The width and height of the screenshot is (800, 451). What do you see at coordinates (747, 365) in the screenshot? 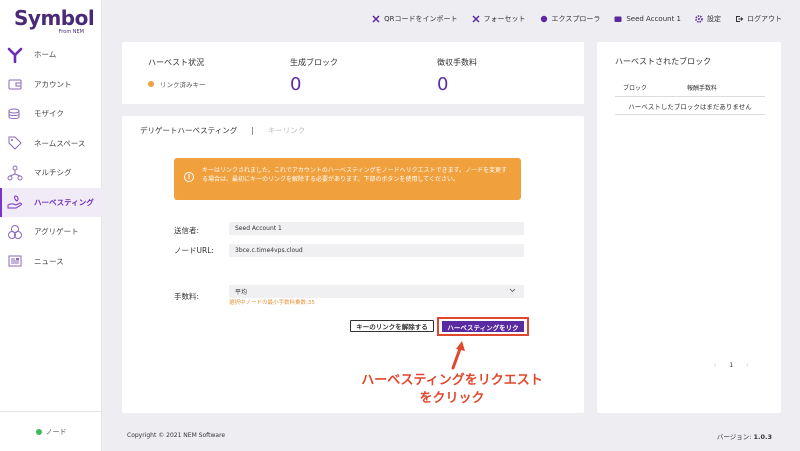
I see `next-page-icon: ›` at bounding box center [747, 365].